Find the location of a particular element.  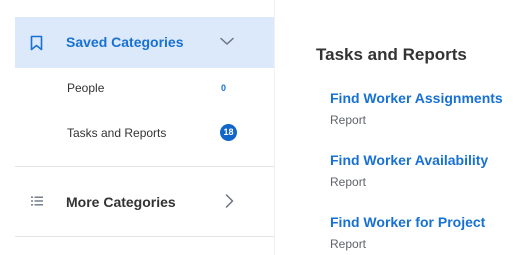

task-link-find-worker-availability: Find Worker Availability is located at coordinates (409, 160).